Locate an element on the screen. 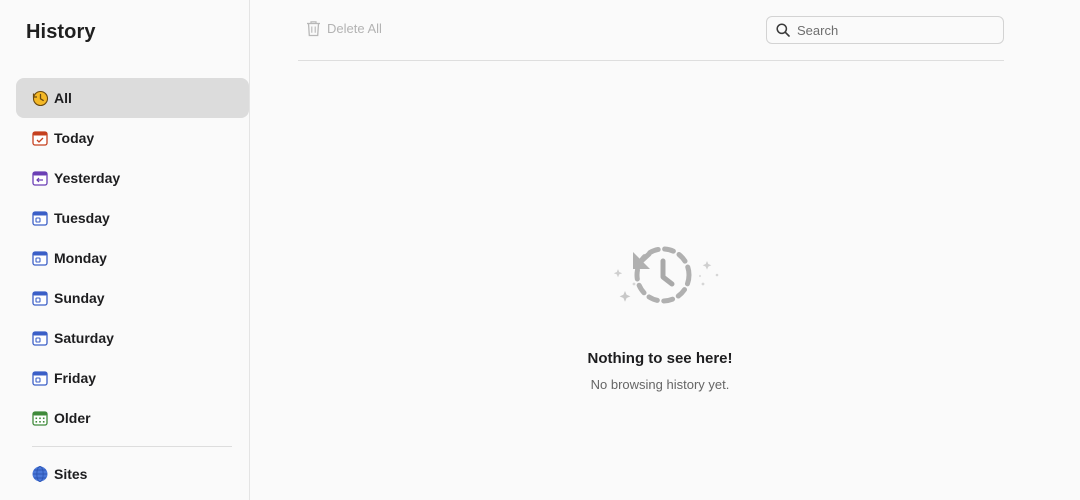  calendar-back-icon is located at coordinates (40, 178).